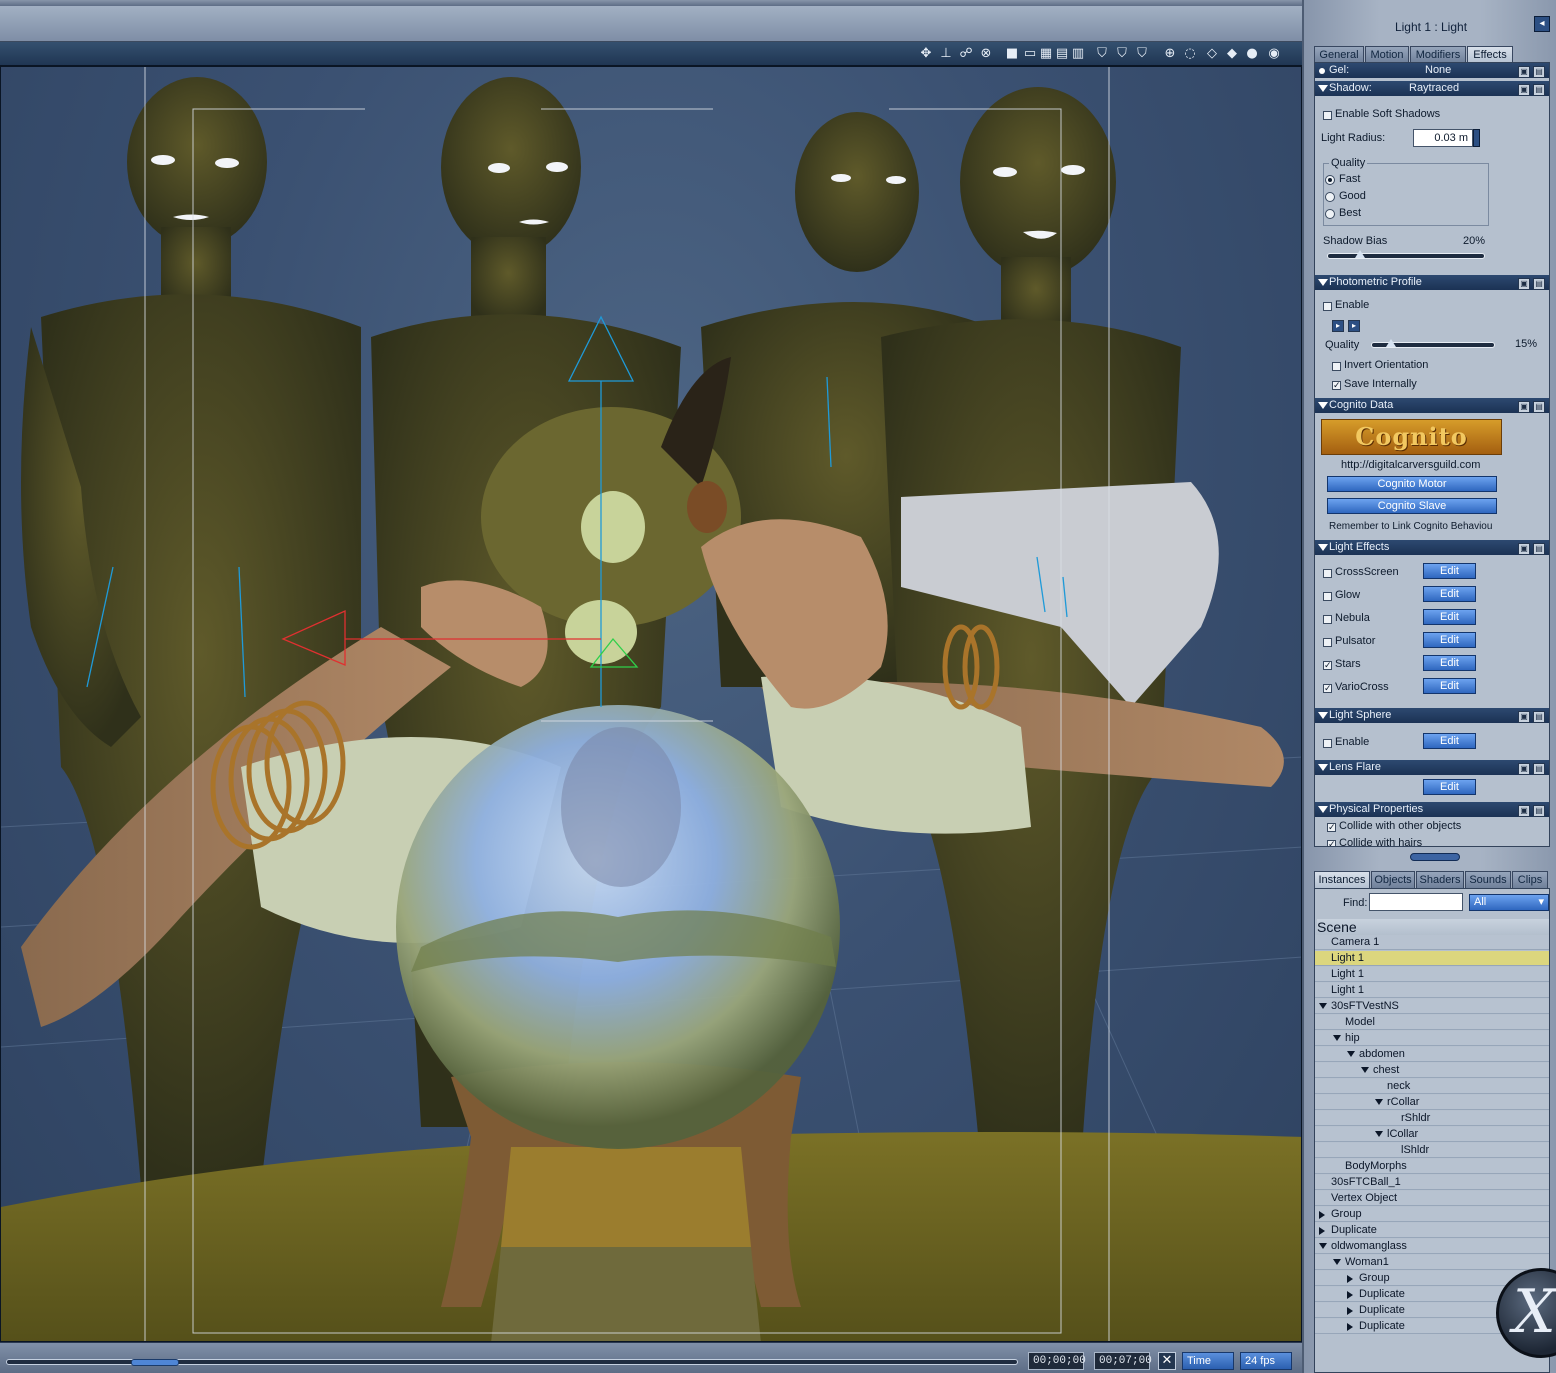 Image resolution: width=1556 pixels, height=1373 pixels. What do you see at coordinates (1274, 54) in the screenshot?
I see `render-sphere-icon: ◉` at bounding box center [1274, 54].